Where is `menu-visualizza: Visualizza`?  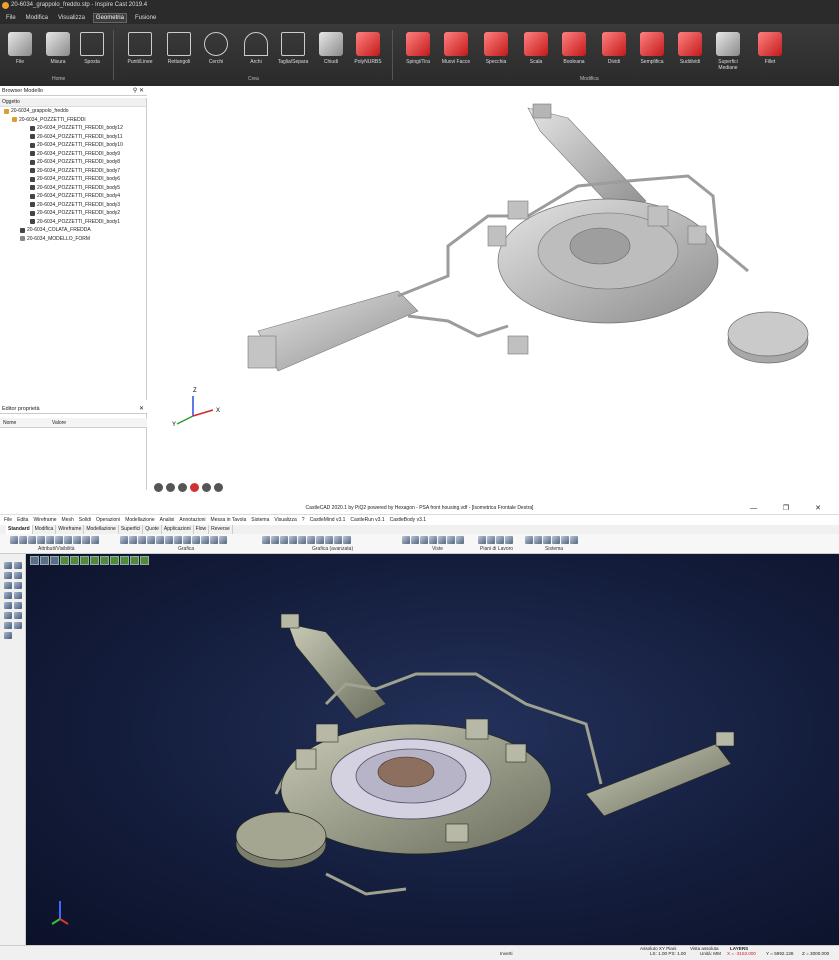
menu-visualizza: Visualizza is located at coordinates (285, 520).